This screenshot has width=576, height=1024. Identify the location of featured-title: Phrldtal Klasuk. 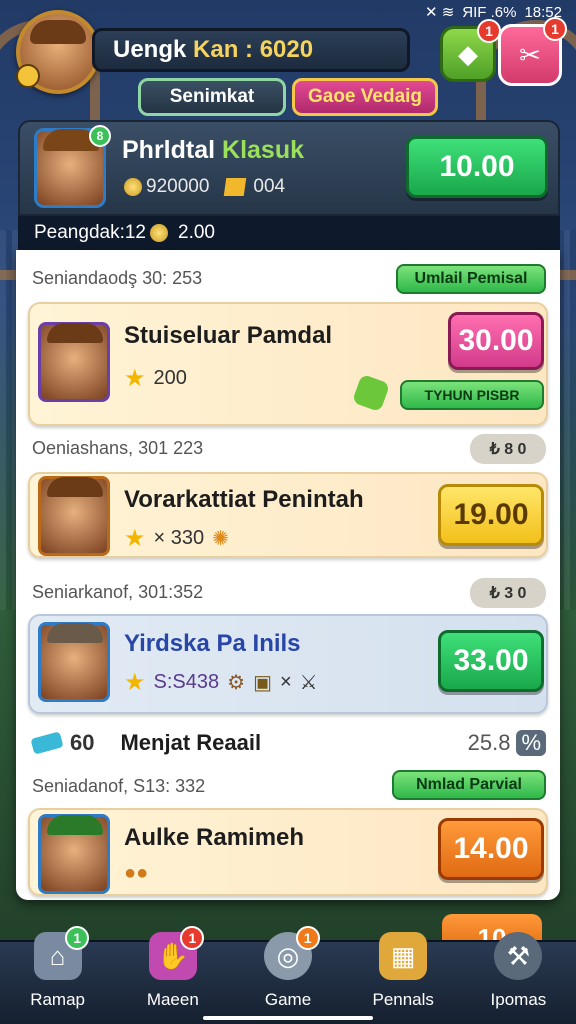
(213, 150).